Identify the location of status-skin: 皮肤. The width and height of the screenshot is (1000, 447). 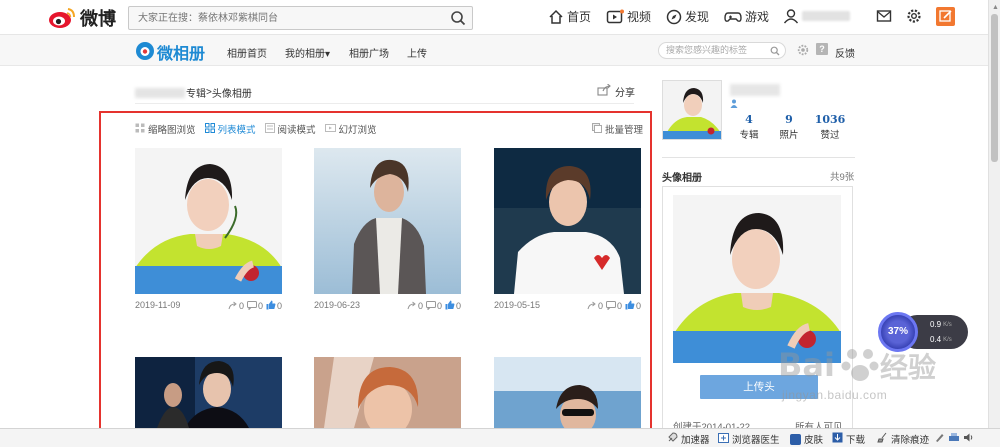
(806, 439).